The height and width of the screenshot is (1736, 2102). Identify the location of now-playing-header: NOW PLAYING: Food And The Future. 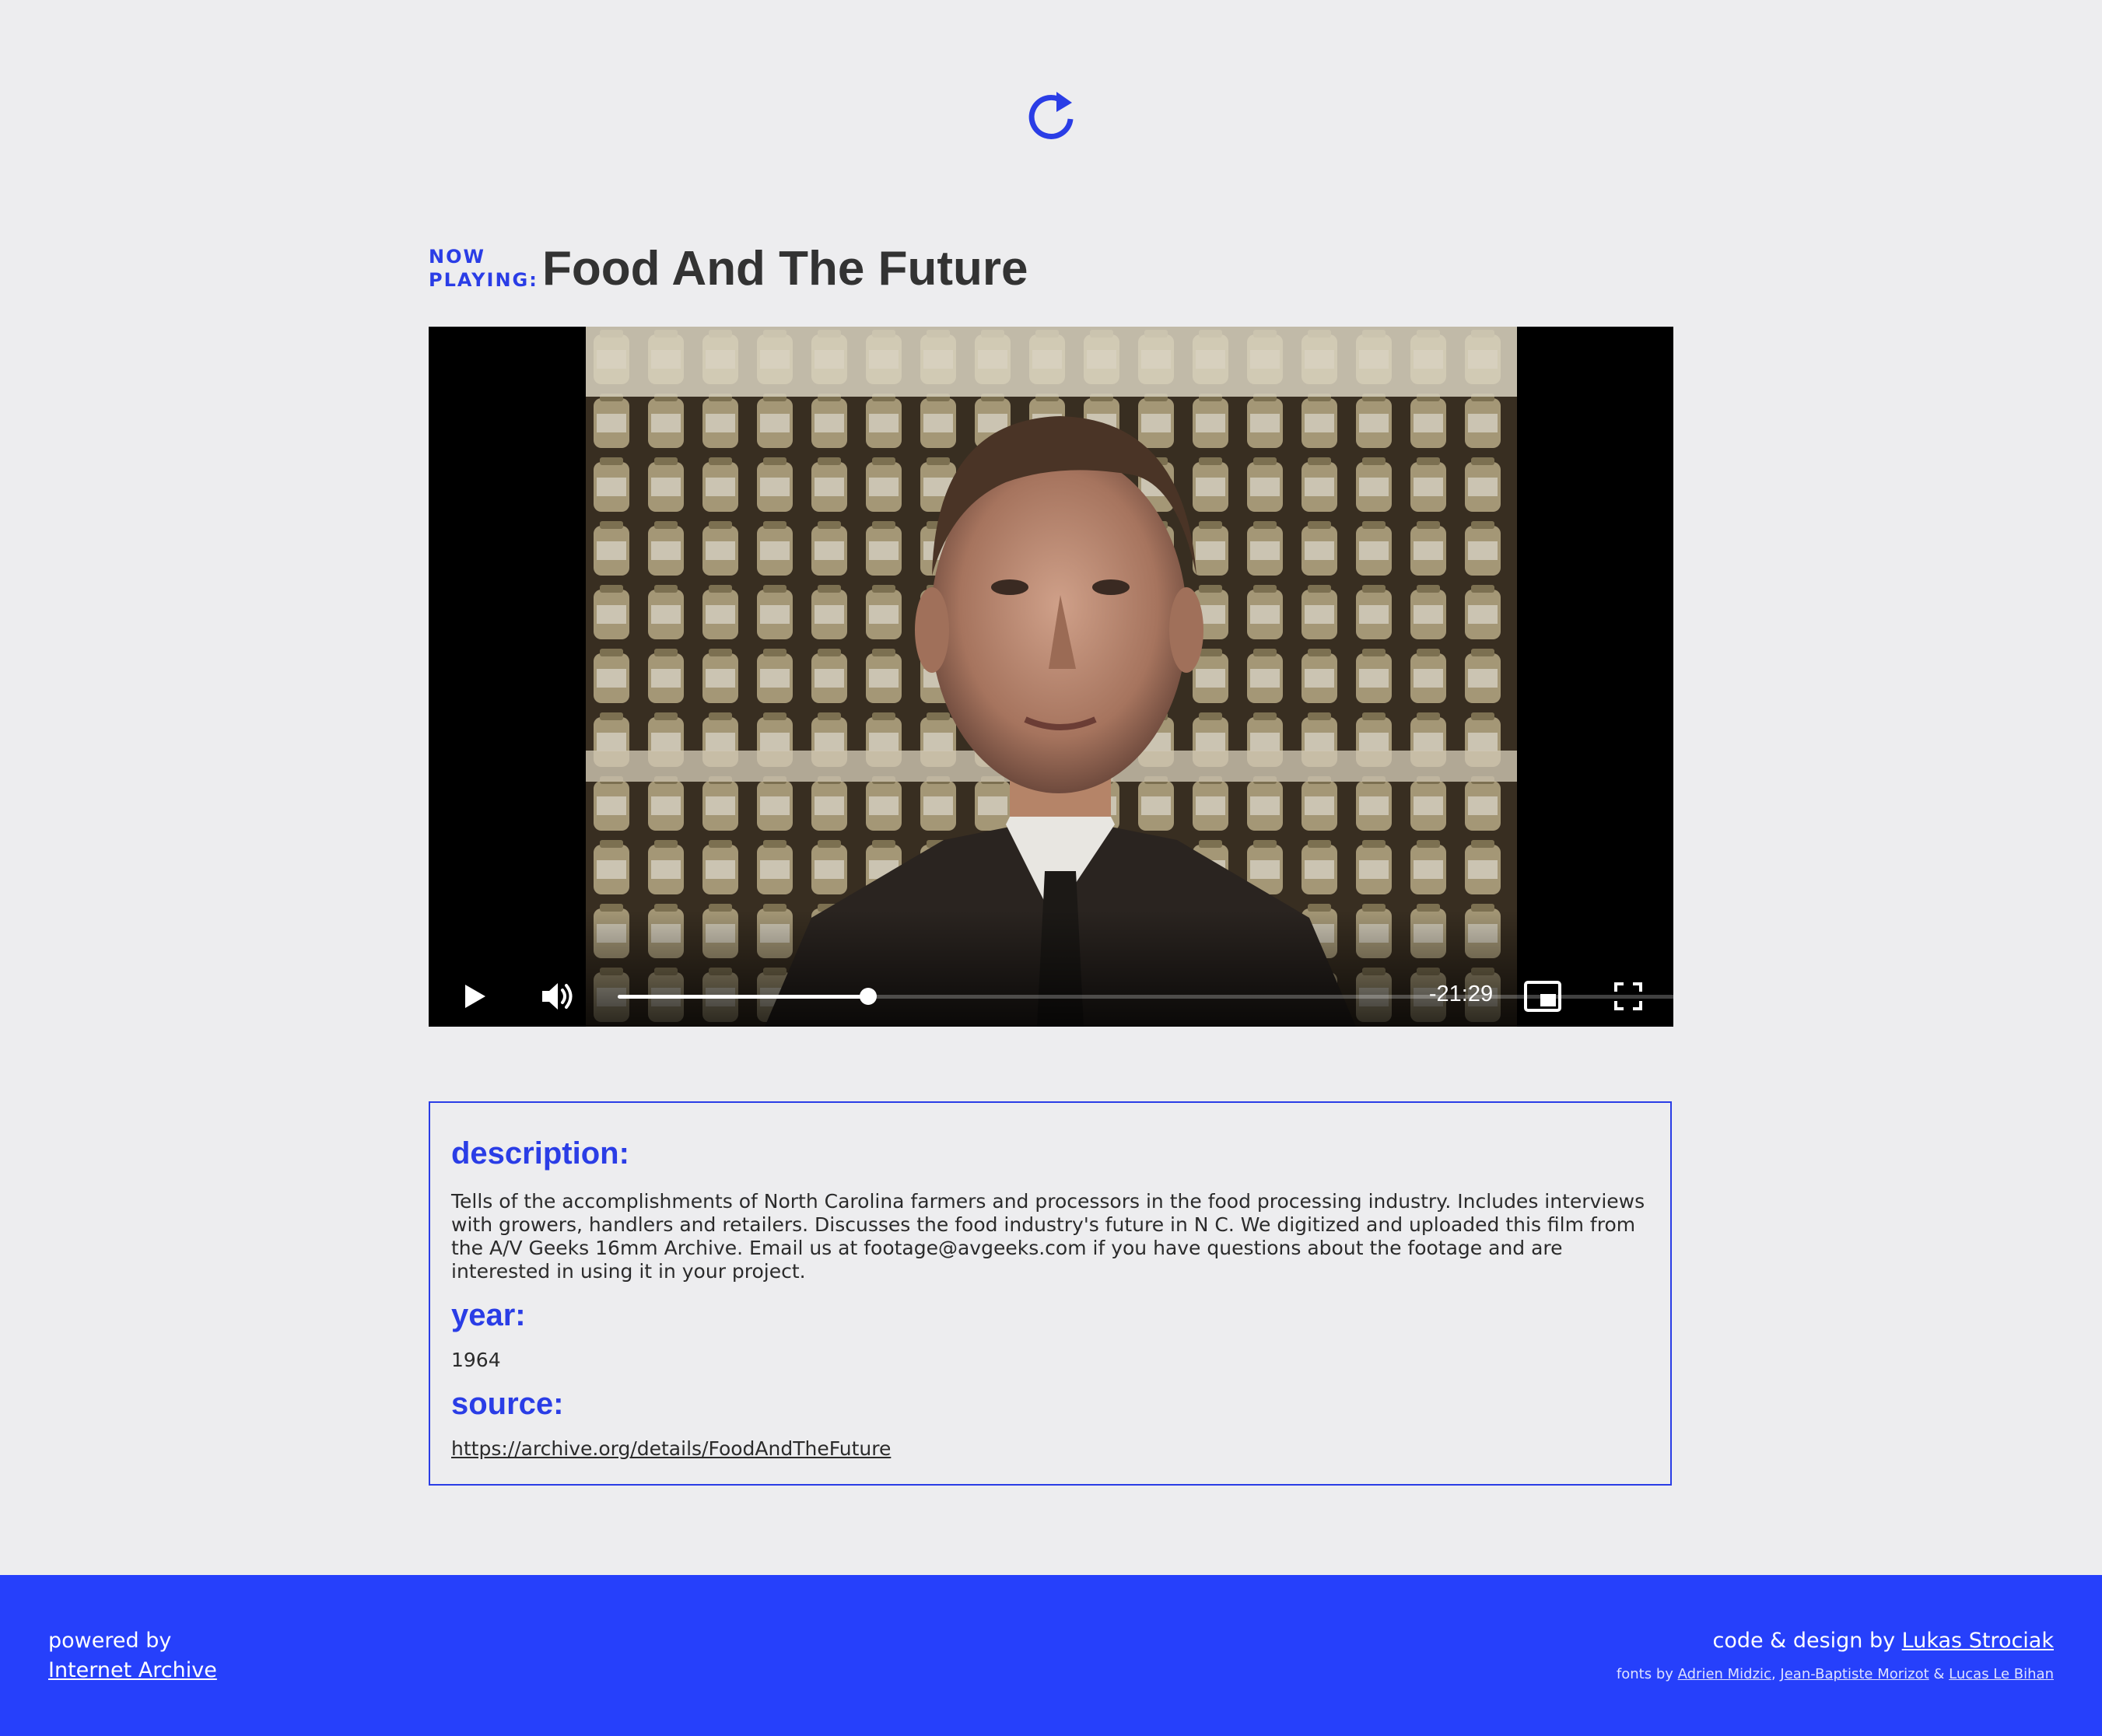
(728, 268).